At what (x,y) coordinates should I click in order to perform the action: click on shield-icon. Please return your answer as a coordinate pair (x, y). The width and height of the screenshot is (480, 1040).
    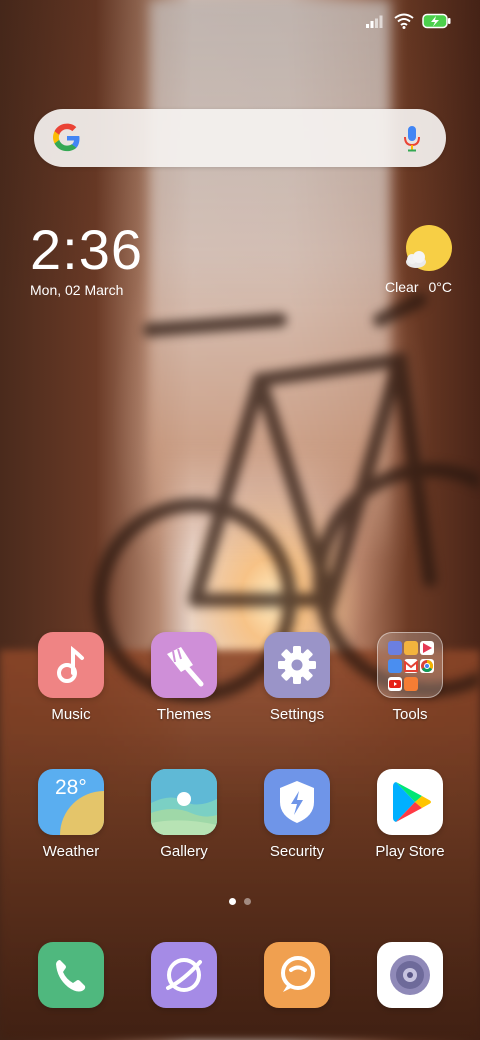
    Looking at the image, I should click on (297, 802).